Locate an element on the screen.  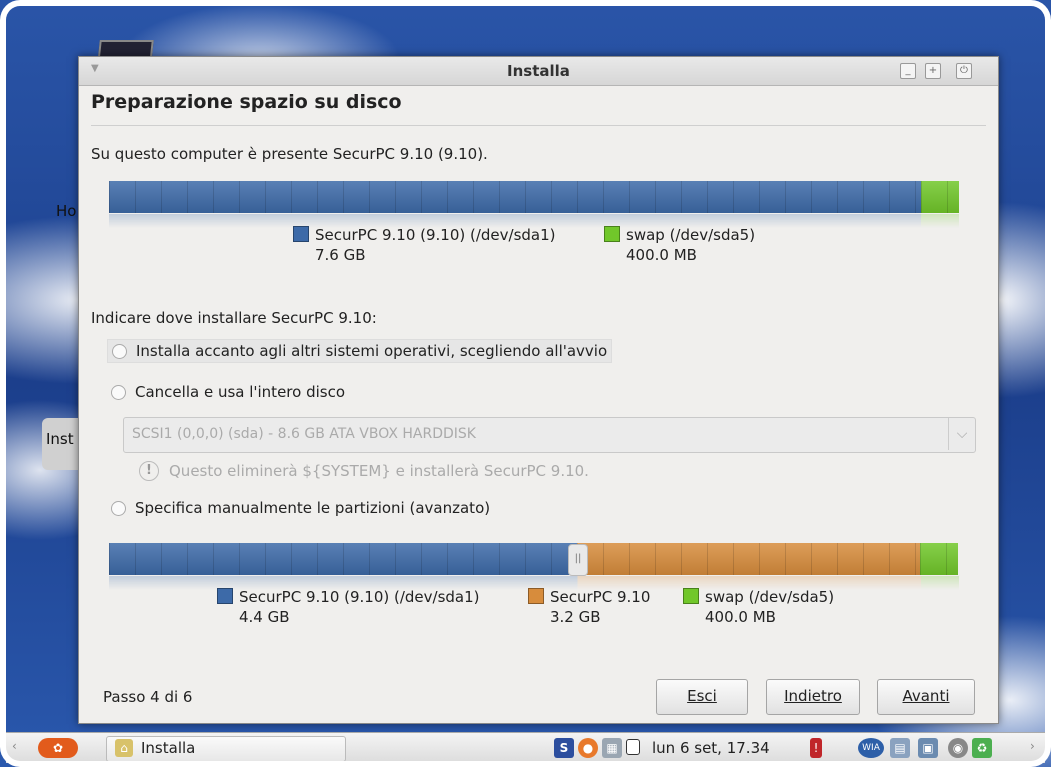
legend-label: SecurPC 9.10 is located at coordinates (600, 597).